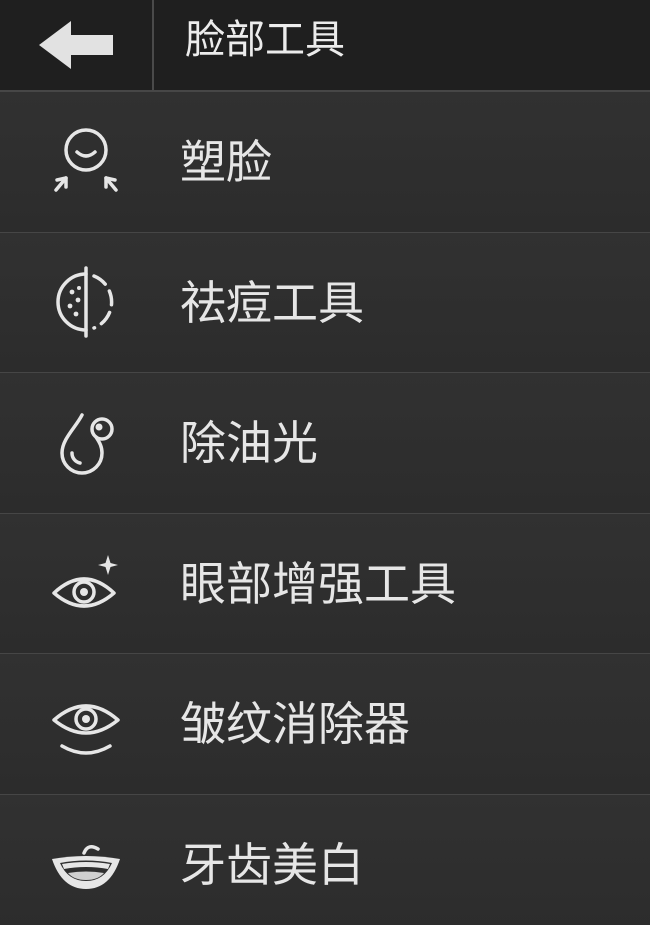 The height and width of the screenshot is (925, 650). I want to click on menu-item-label: 祛痘工具, so click(272, 302).